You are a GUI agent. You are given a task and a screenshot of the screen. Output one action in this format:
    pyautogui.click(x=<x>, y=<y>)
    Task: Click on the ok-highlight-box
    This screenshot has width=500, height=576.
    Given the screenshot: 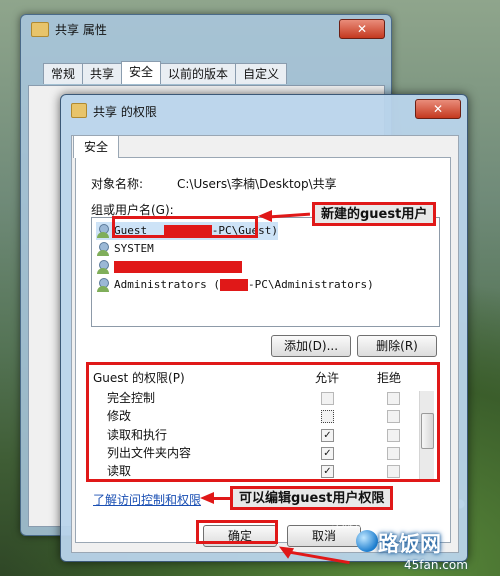 What is the action you would take?
    pyautogui.click(x=237, y=532)
    